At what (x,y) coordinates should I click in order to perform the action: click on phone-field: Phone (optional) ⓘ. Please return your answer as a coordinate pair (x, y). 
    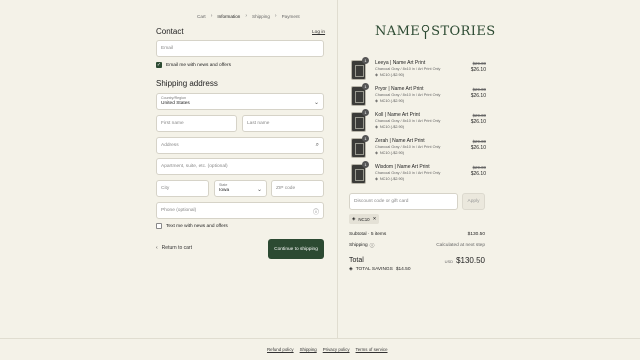
    Looking at the image, I should click on (240, 210).